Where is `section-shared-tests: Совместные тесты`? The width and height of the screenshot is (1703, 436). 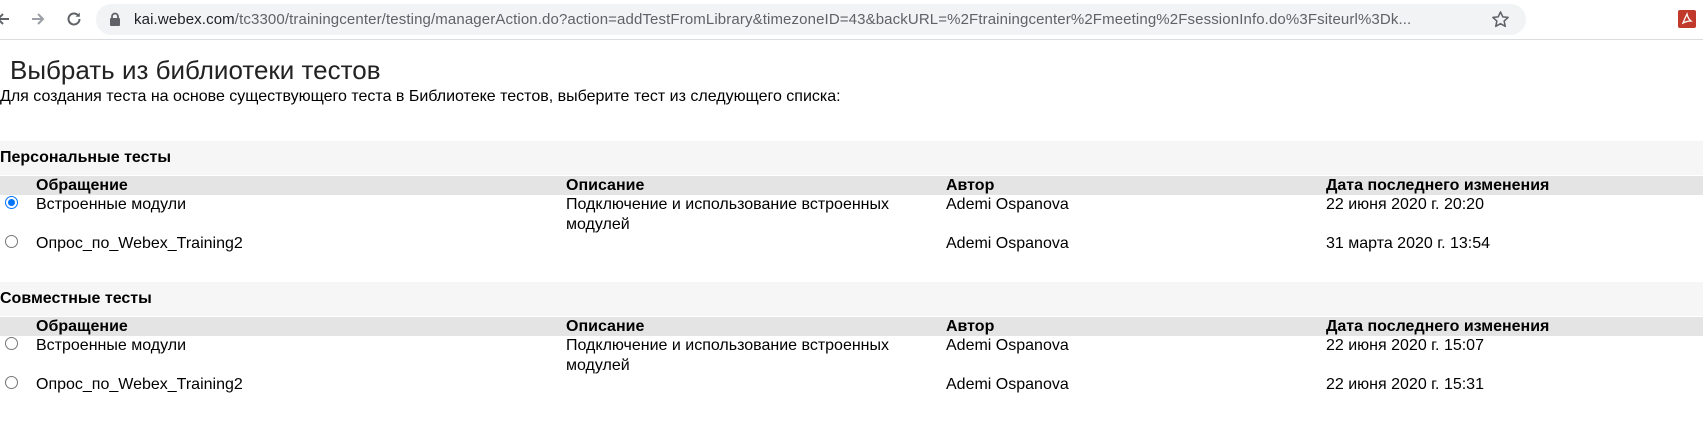 section-shared-tests: Совместные тесты is located at coordinates (851, 299).